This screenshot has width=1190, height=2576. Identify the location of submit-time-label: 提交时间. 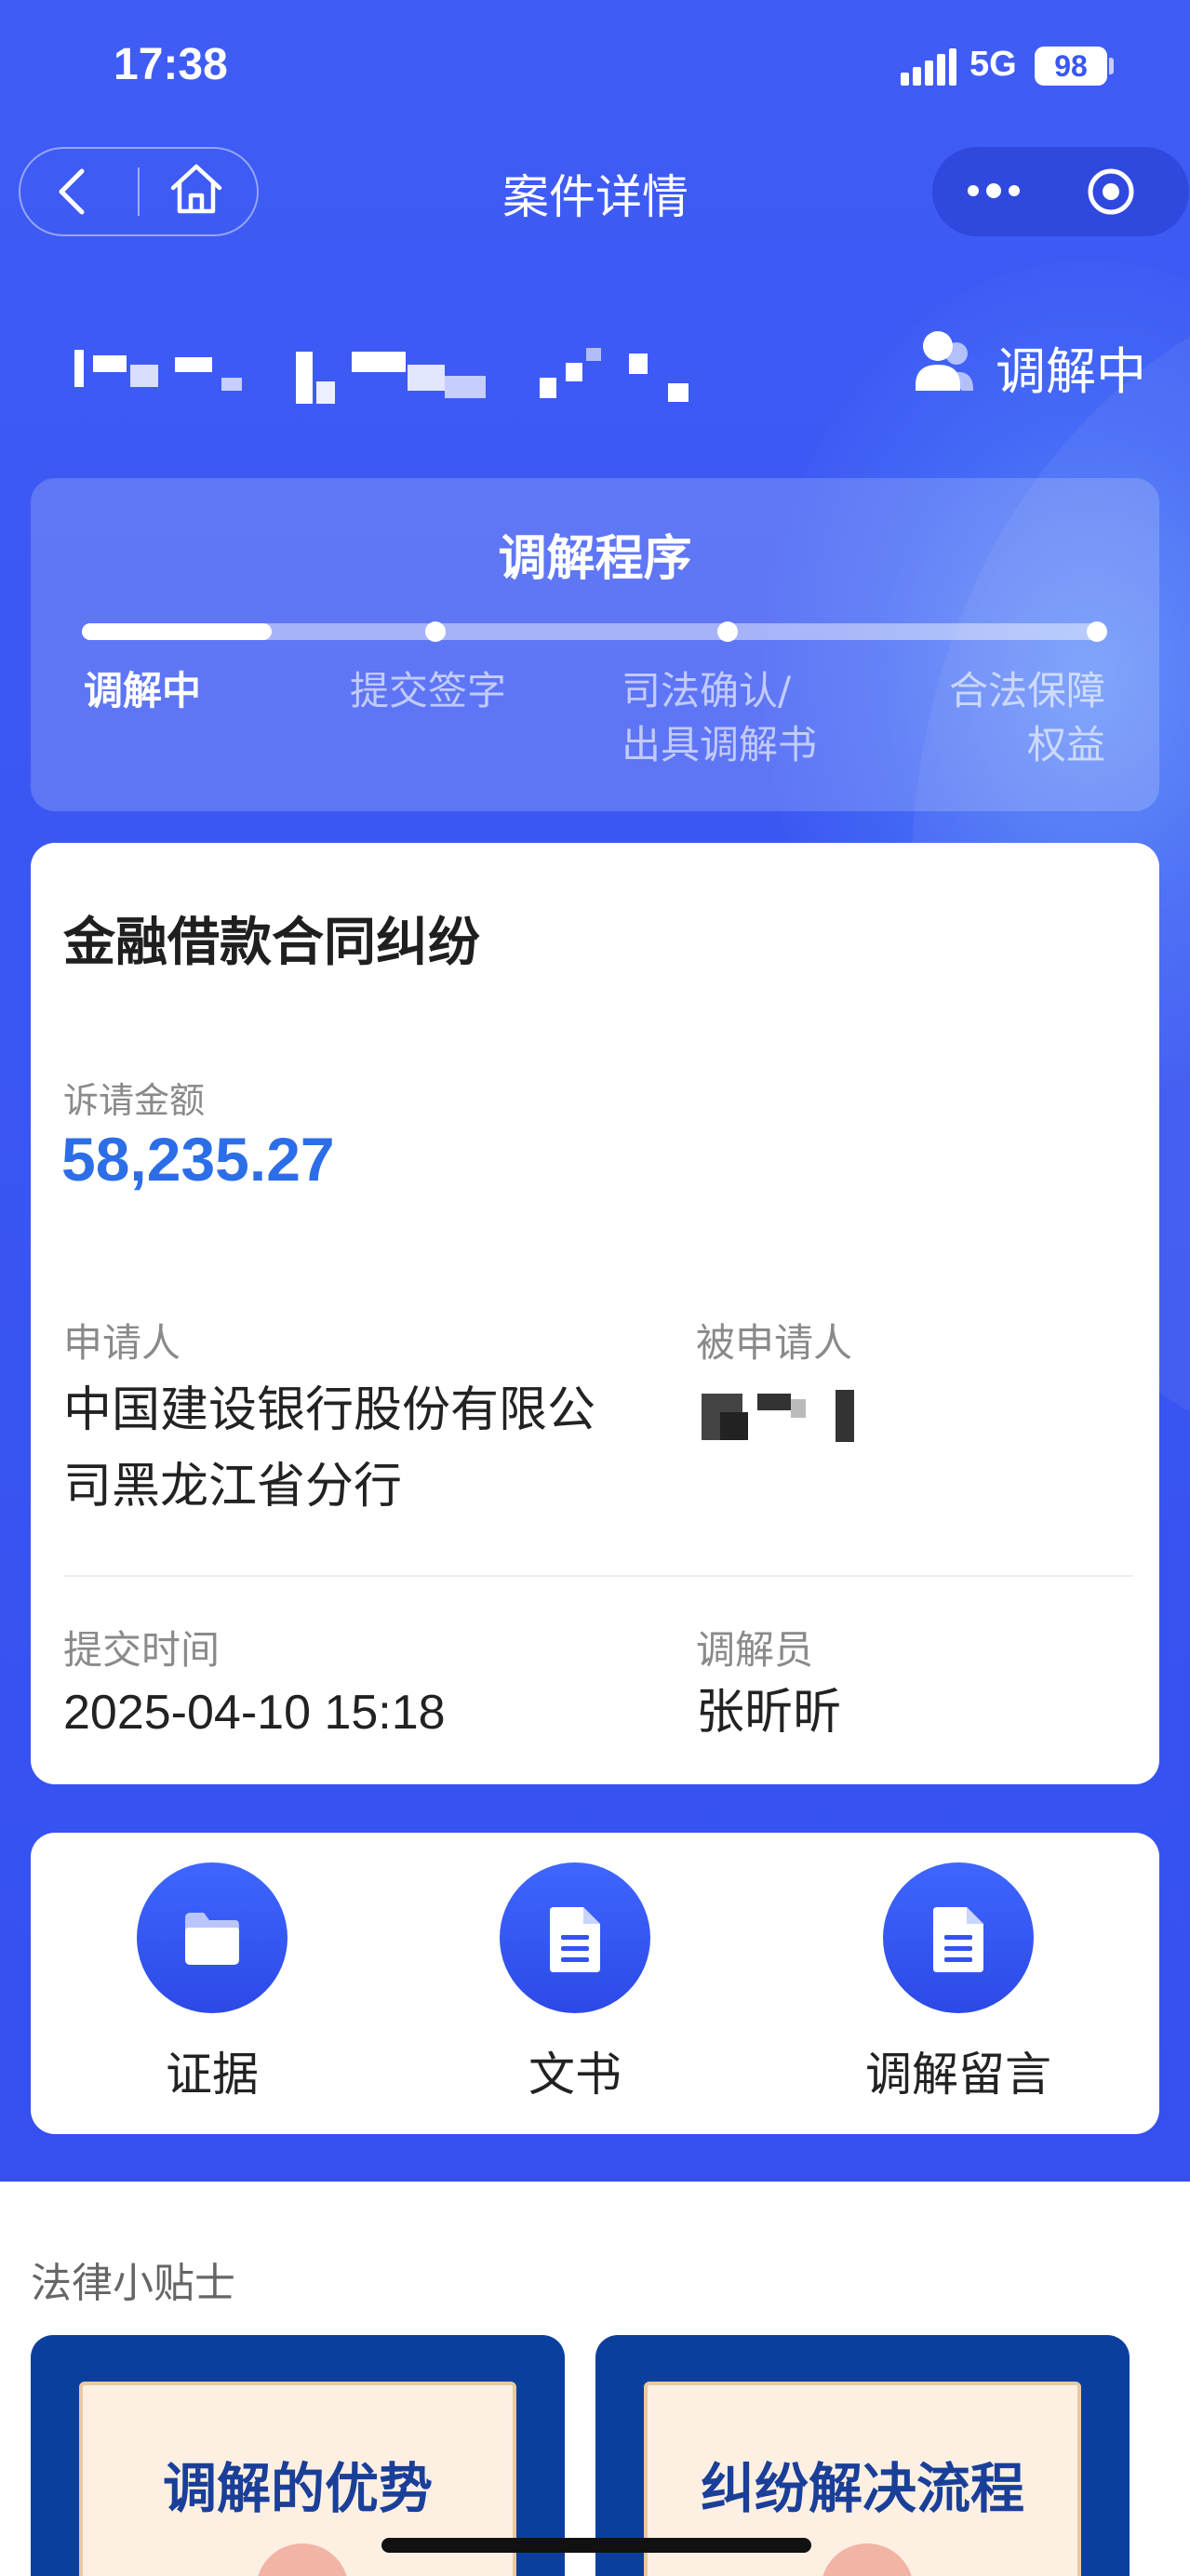
(142, 1650).